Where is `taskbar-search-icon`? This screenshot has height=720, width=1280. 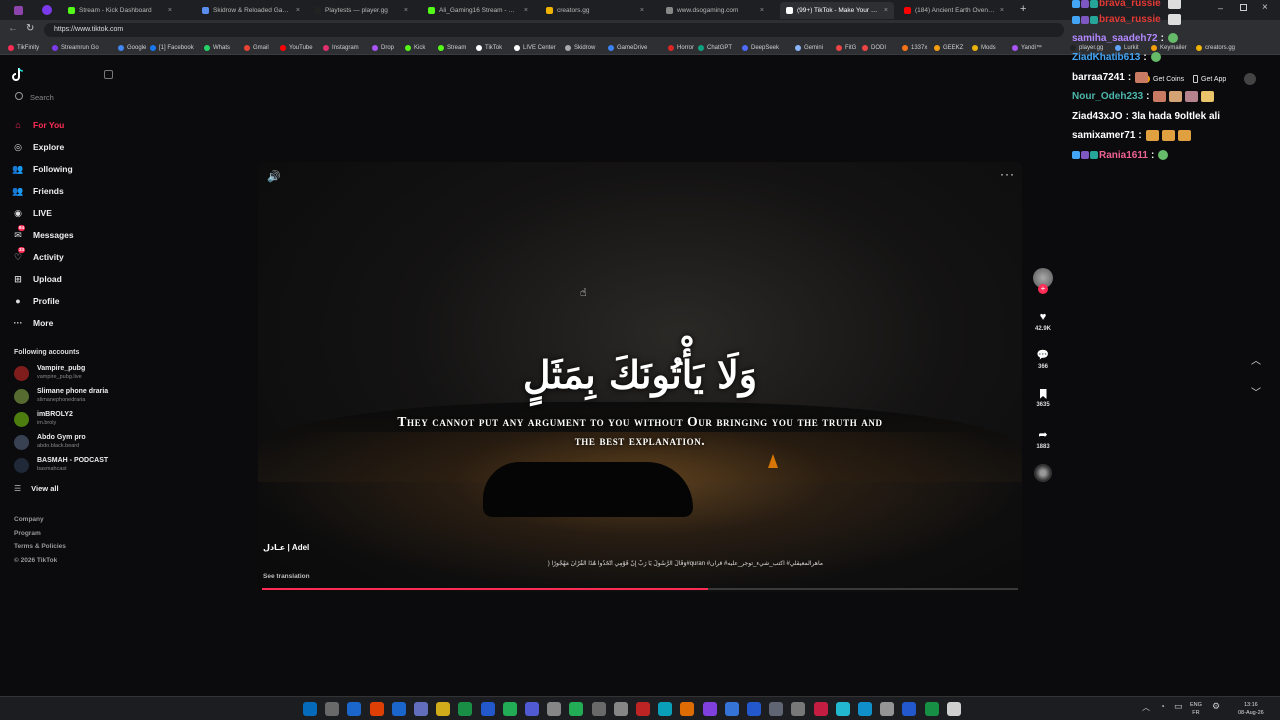 taskbar-search-icon is located at coordinates (332, 709).